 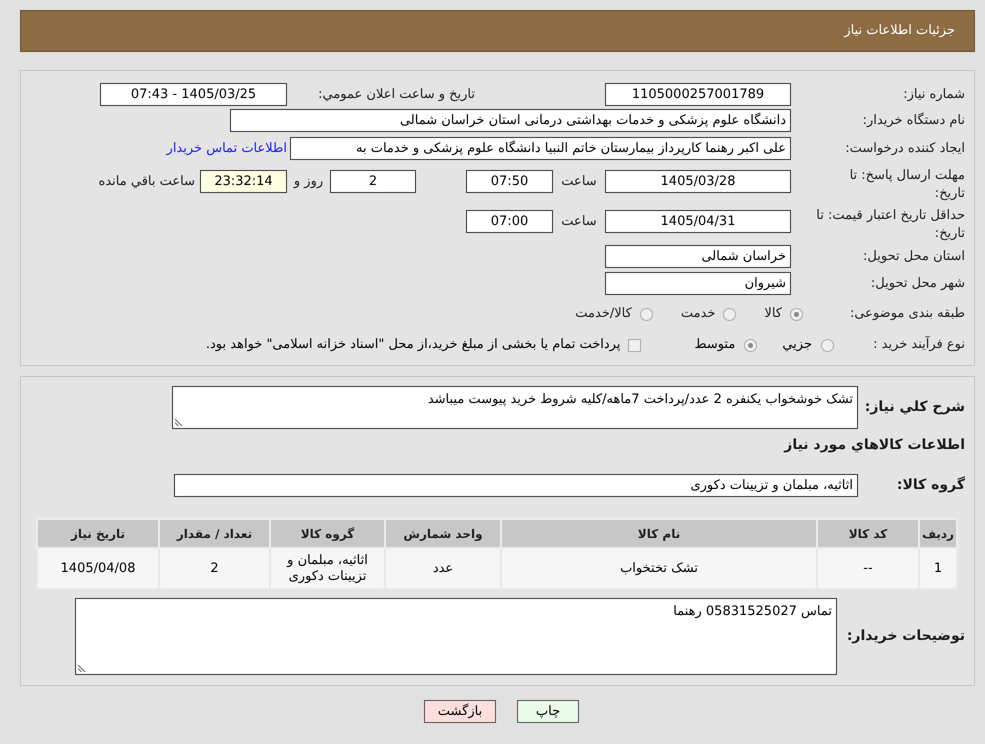 What do you see at coordinates (938, 568) in the screenshot?
I see `table-cell: 1` at bounding box center [938, 568].